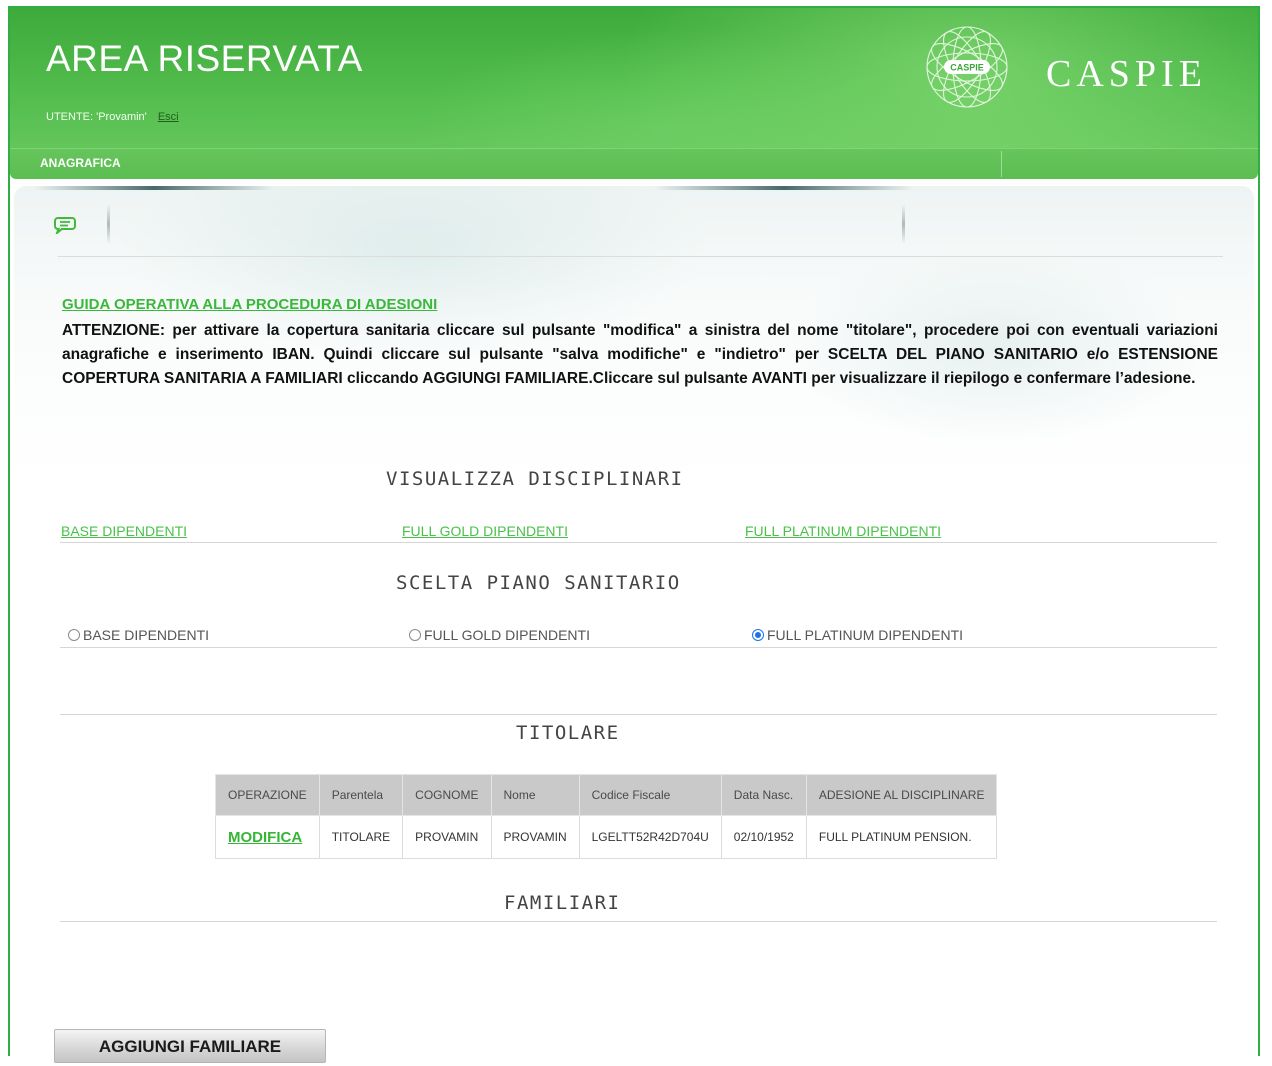 The image size is (1272, 1066). I want to click on radio-option-gold: FULL GOLD DIPENDENTI, so click(499, 635).